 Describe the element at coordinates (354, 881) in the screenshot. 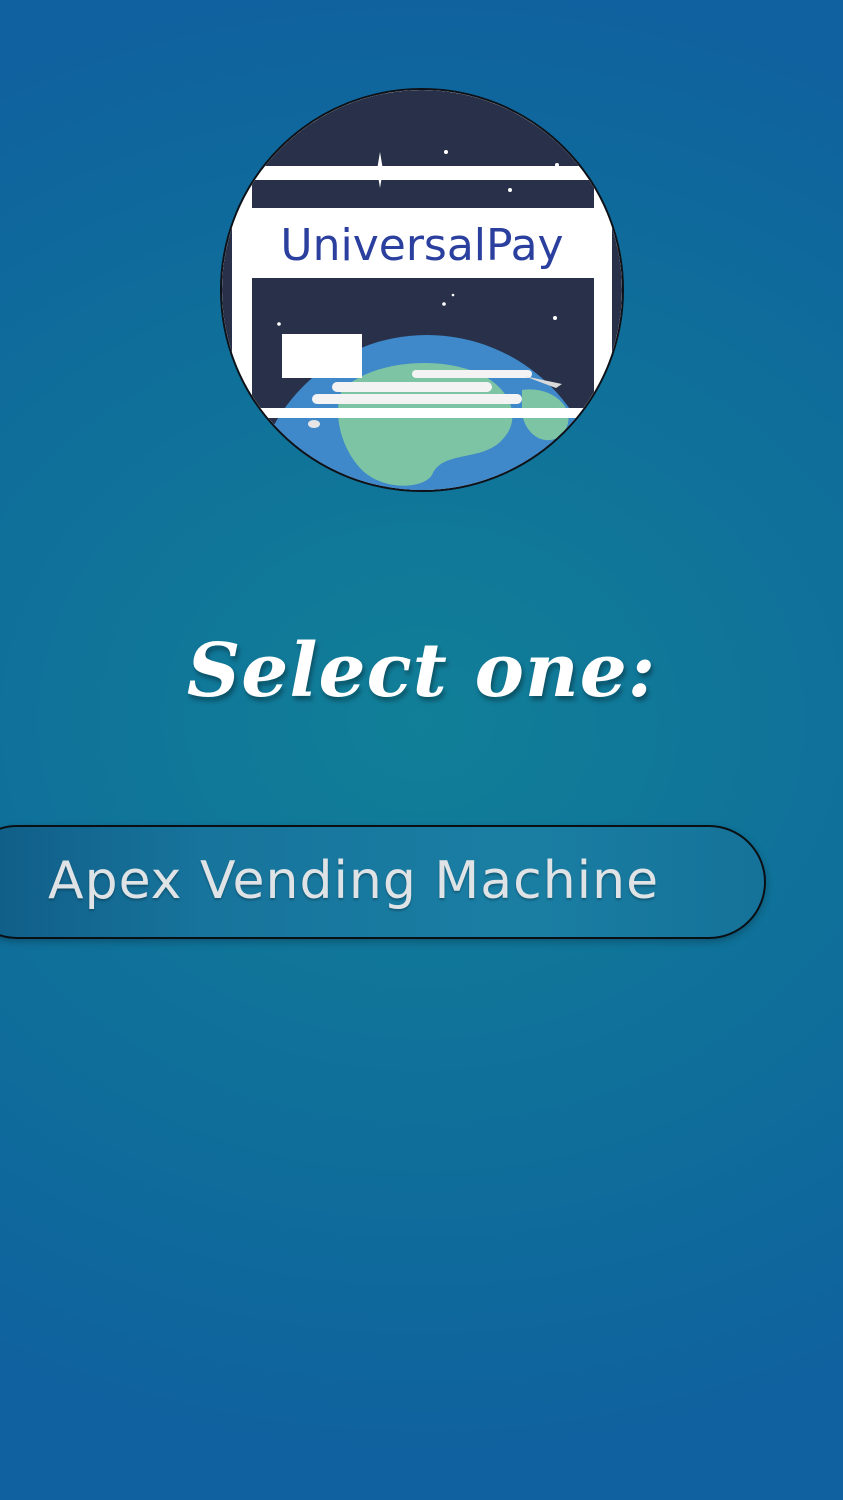

I see `option-label: Apex Vending Machine` at that location.